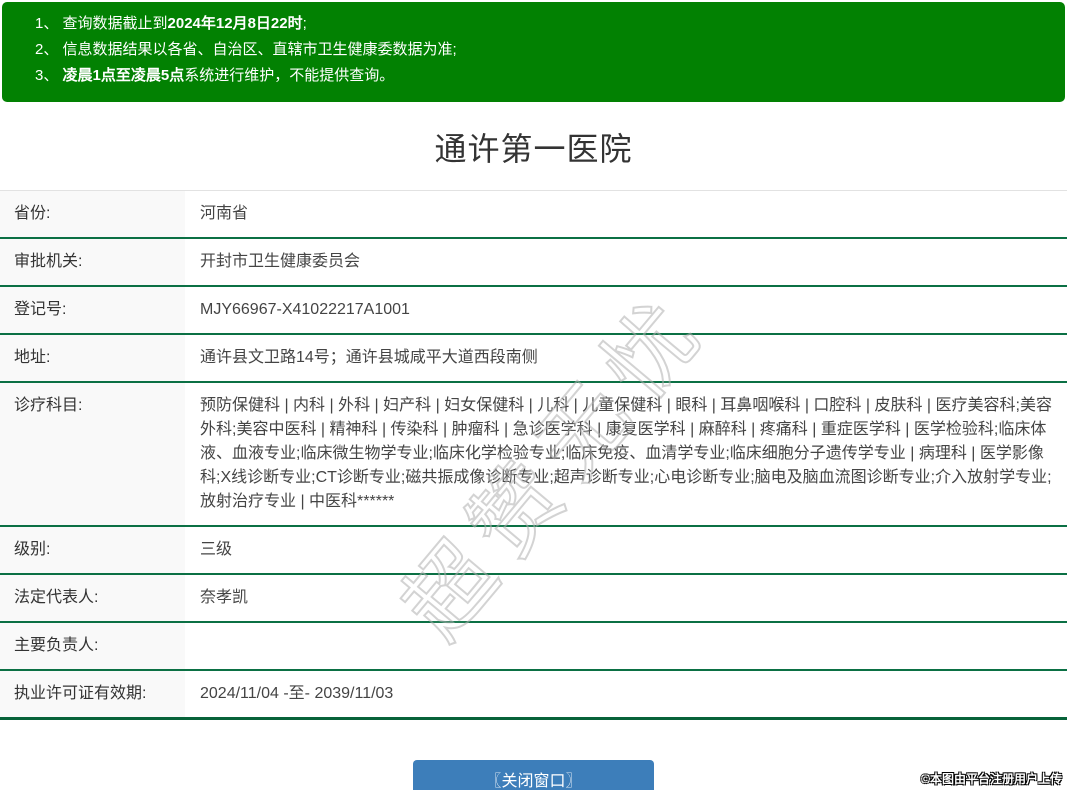 The width and height of the screenshot is (1067, 790). What do you see at coordinates (92, 454) in the screenshot?
I see `row-label: 诊疗科目:` at bounding box center [92, 454].